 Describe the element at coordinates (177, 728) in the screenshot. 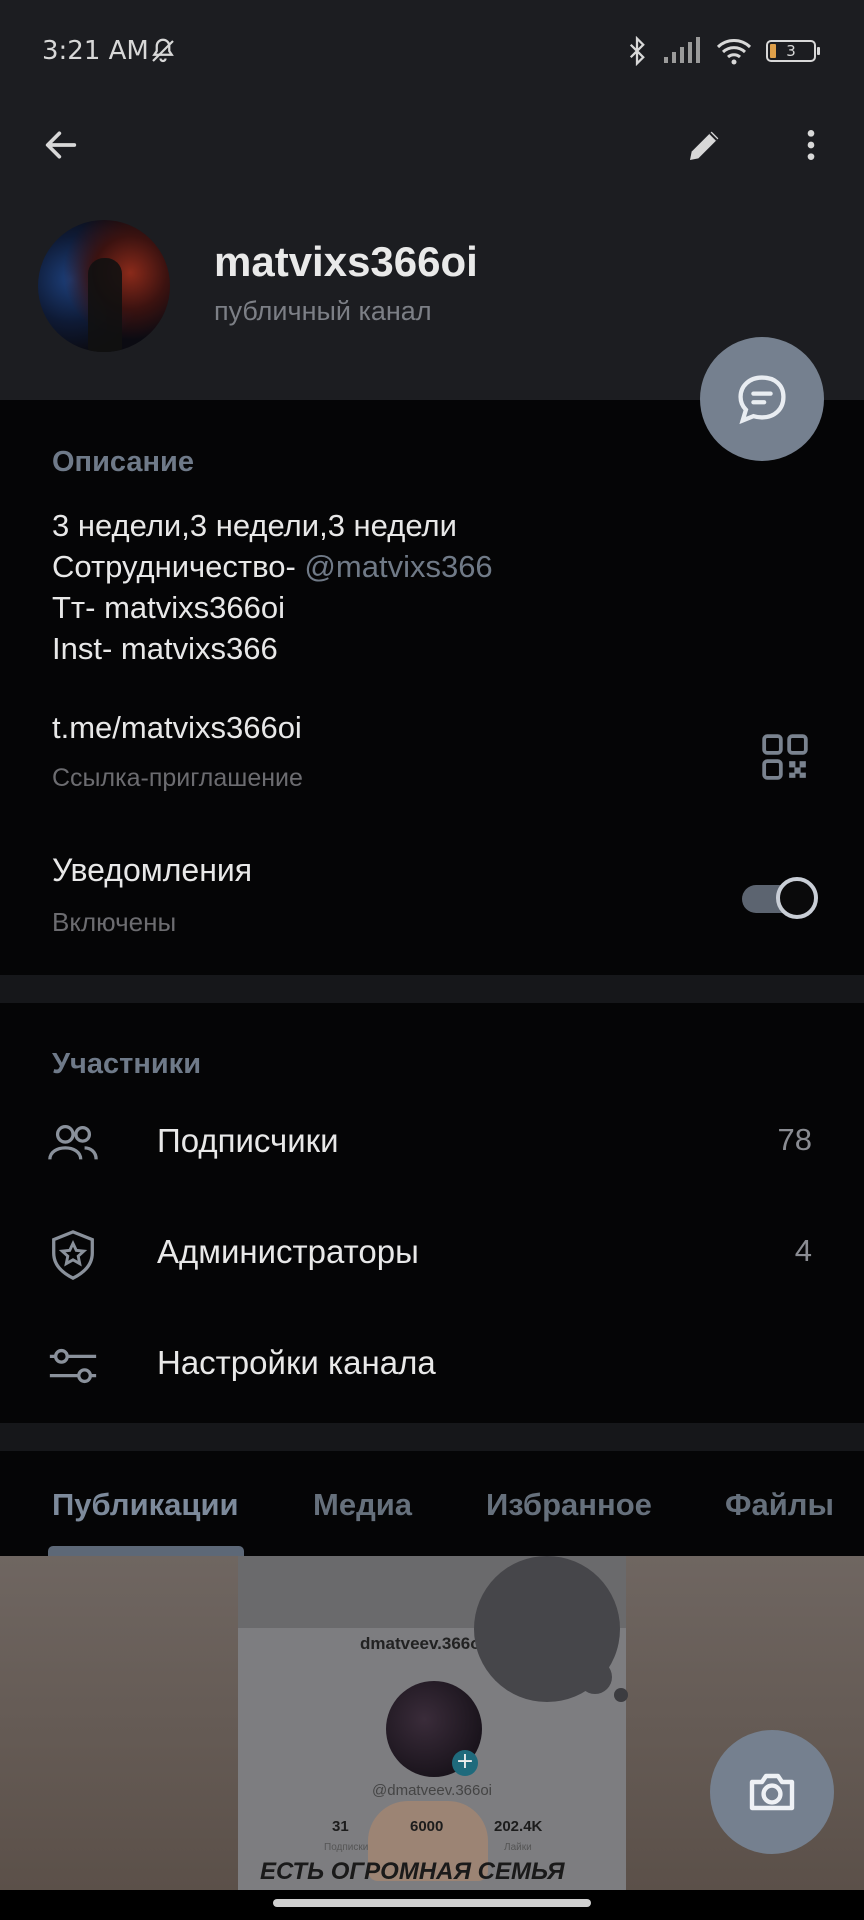

I see `invite-link: t.me/matvixs366oi` at that location.